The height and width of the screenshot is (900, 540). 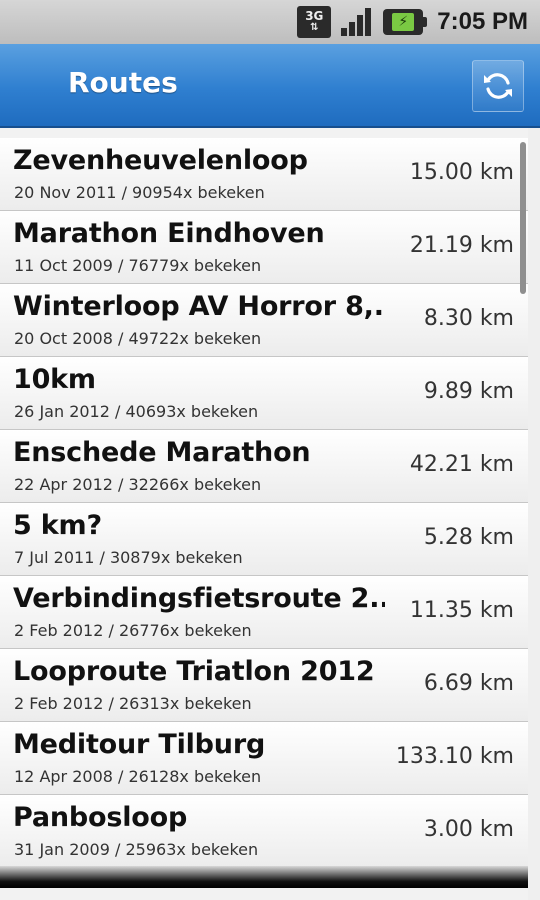 What do you see at coordinates (54, 379) in the screenshot?
I see `route-name: 10km` at bounding box center [54, 379].